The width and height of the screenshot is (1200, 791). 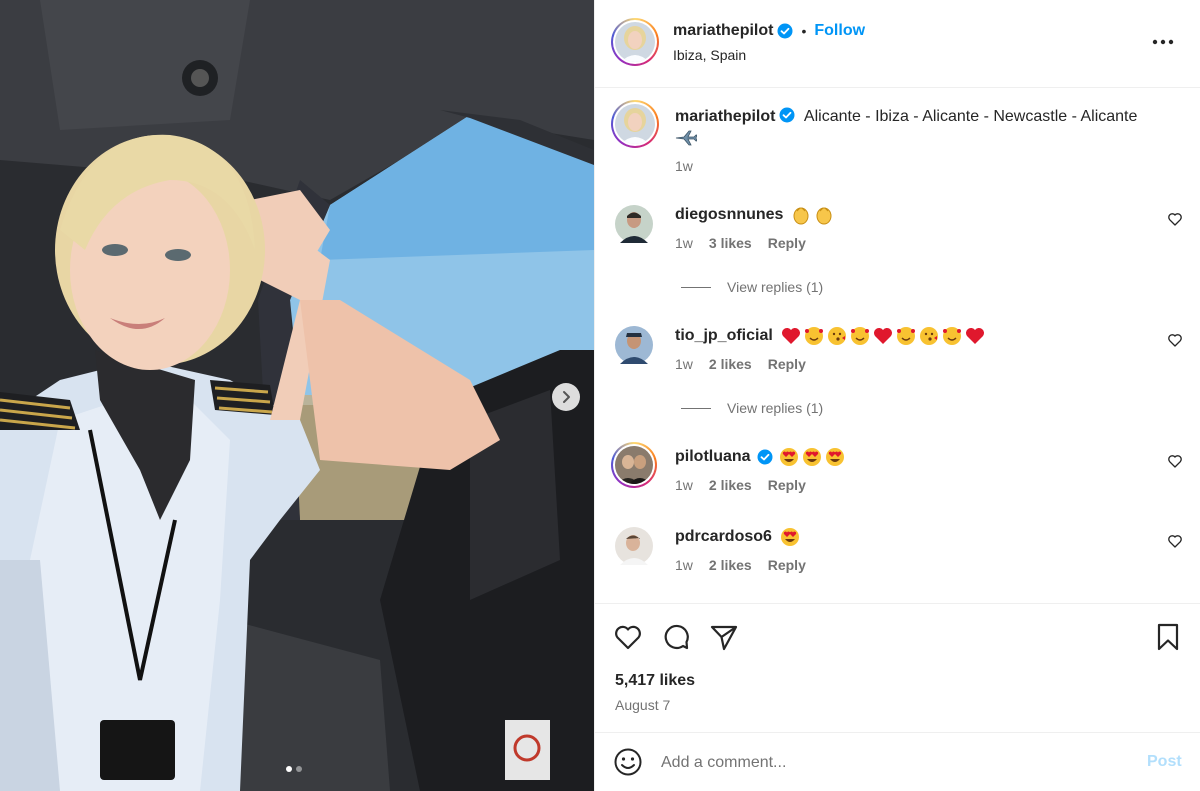 I want to click on more-options-button, so click(x=1163, y=42).